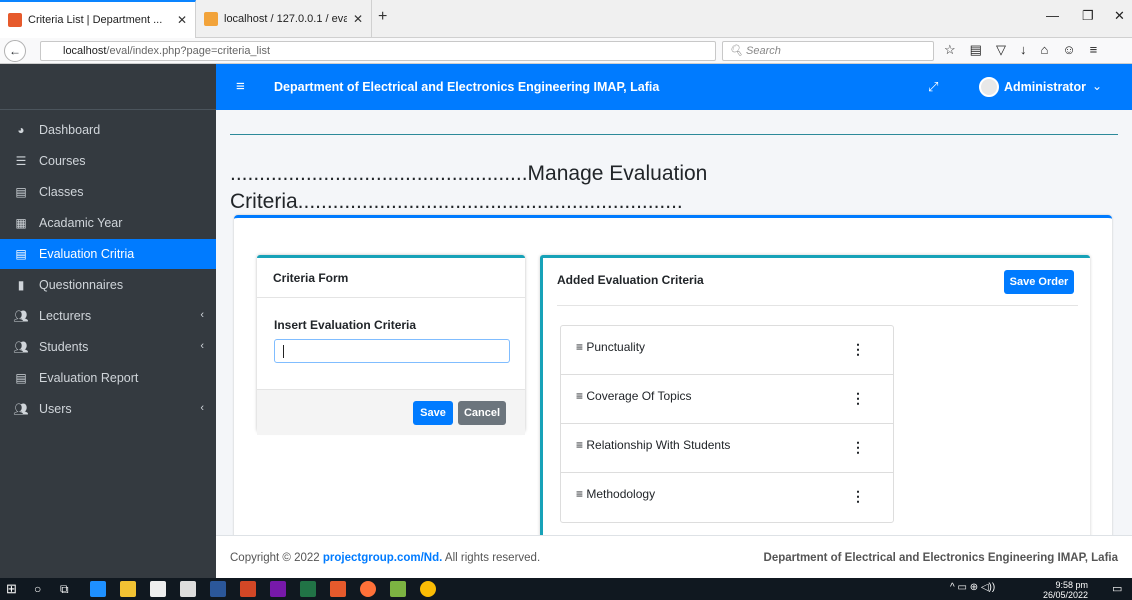  Describe the element at coordinates (1045, 87) in the screenshot. I see `user-menu-label: Administrator` at that location.